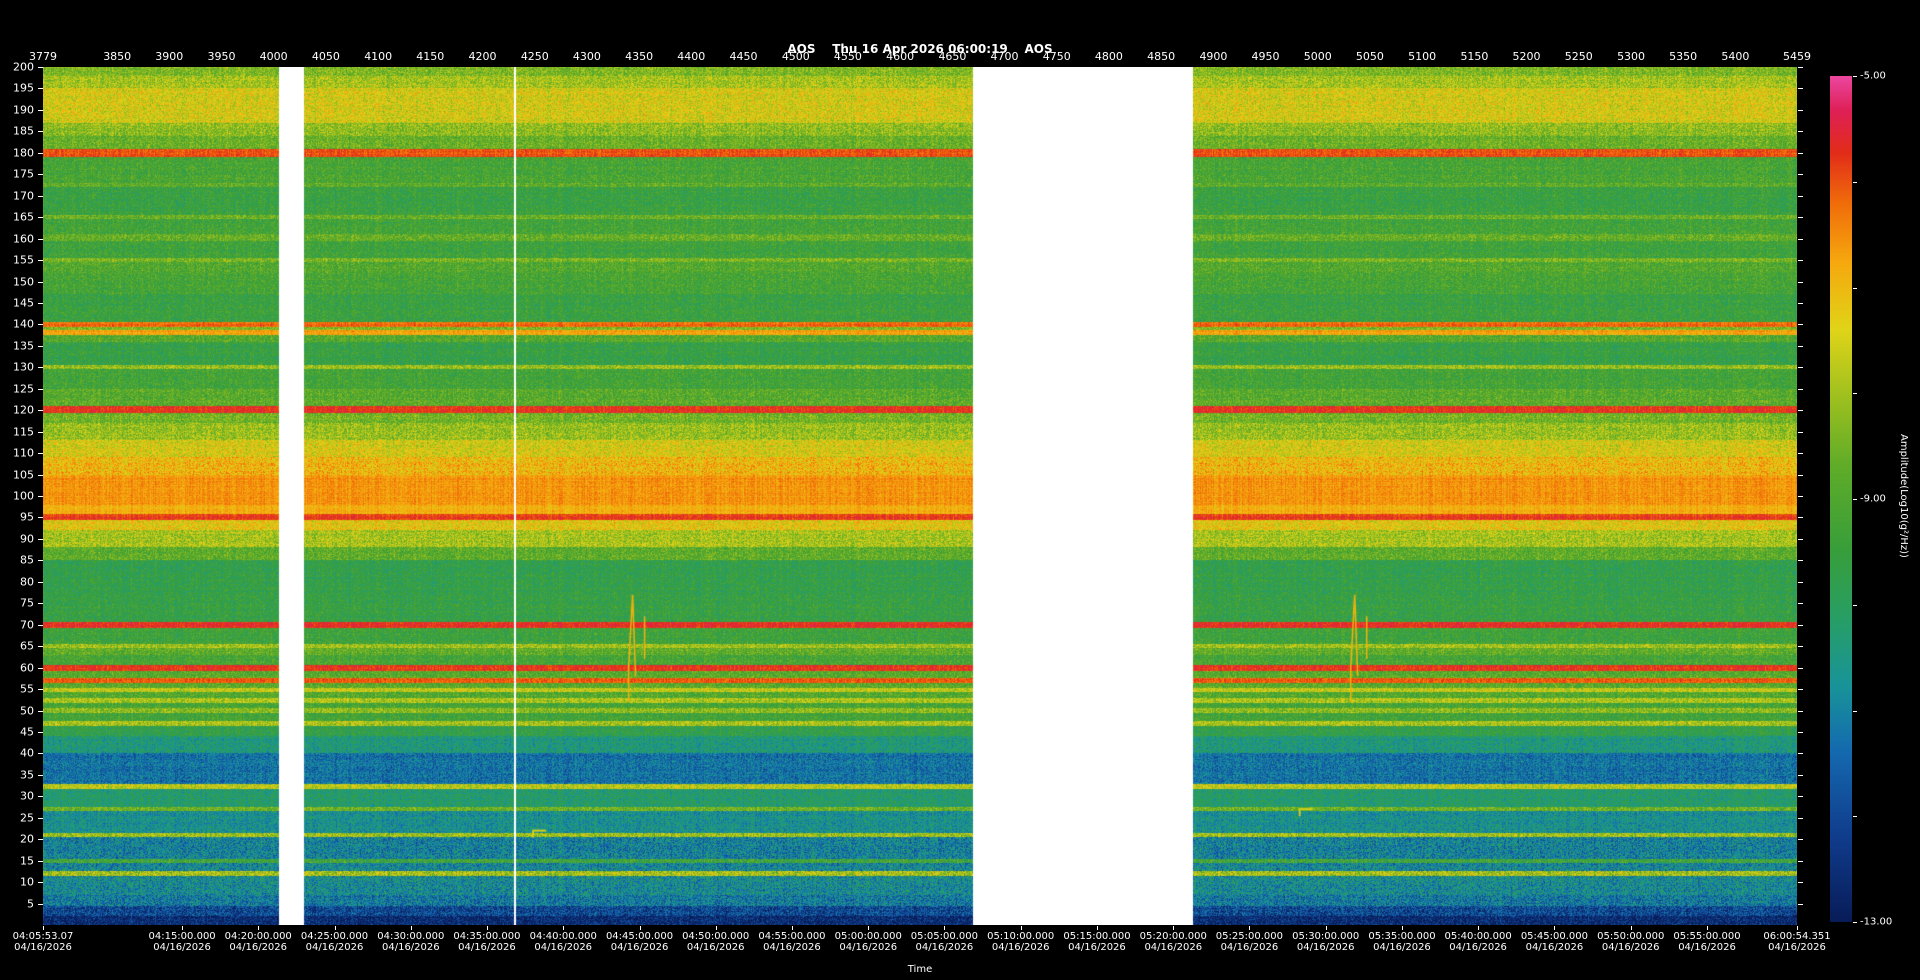 The height and width of the screenshot is (980, 1920). I want to click on time-tick-label: 05:20:00.000 04/16/2026, so click(1173, 942).